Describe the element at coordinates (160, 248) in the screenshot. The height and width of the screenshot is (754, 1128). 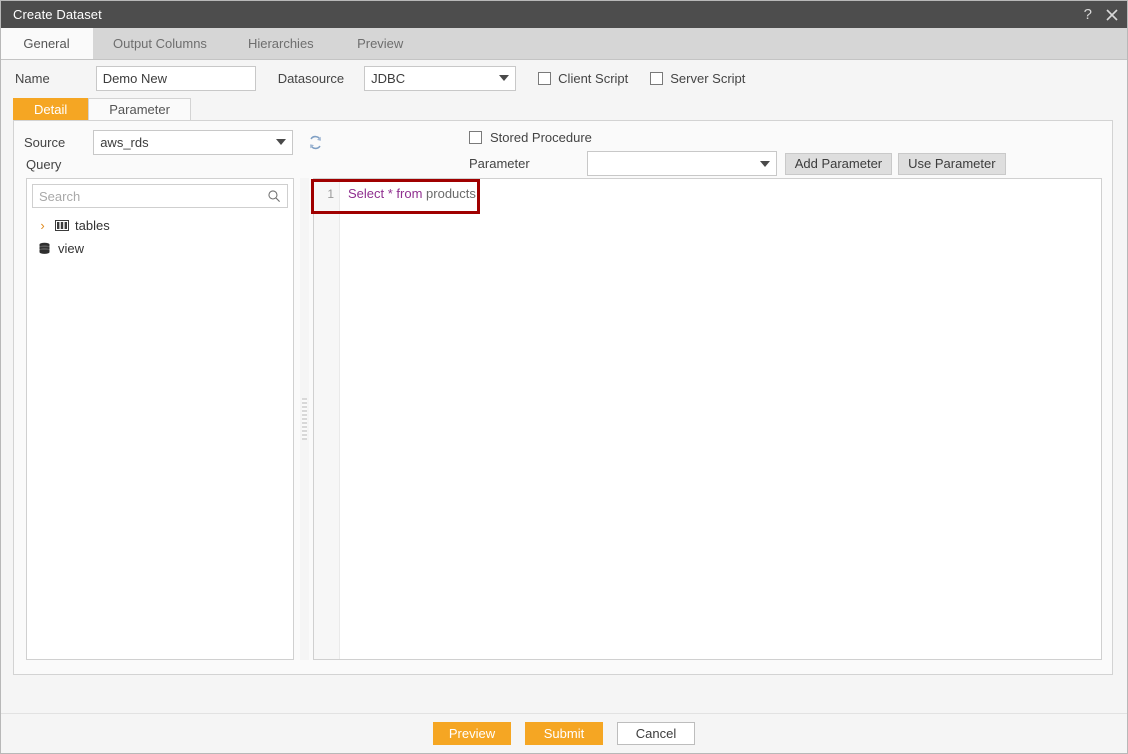
I see `tree-node-view: view` at that location.